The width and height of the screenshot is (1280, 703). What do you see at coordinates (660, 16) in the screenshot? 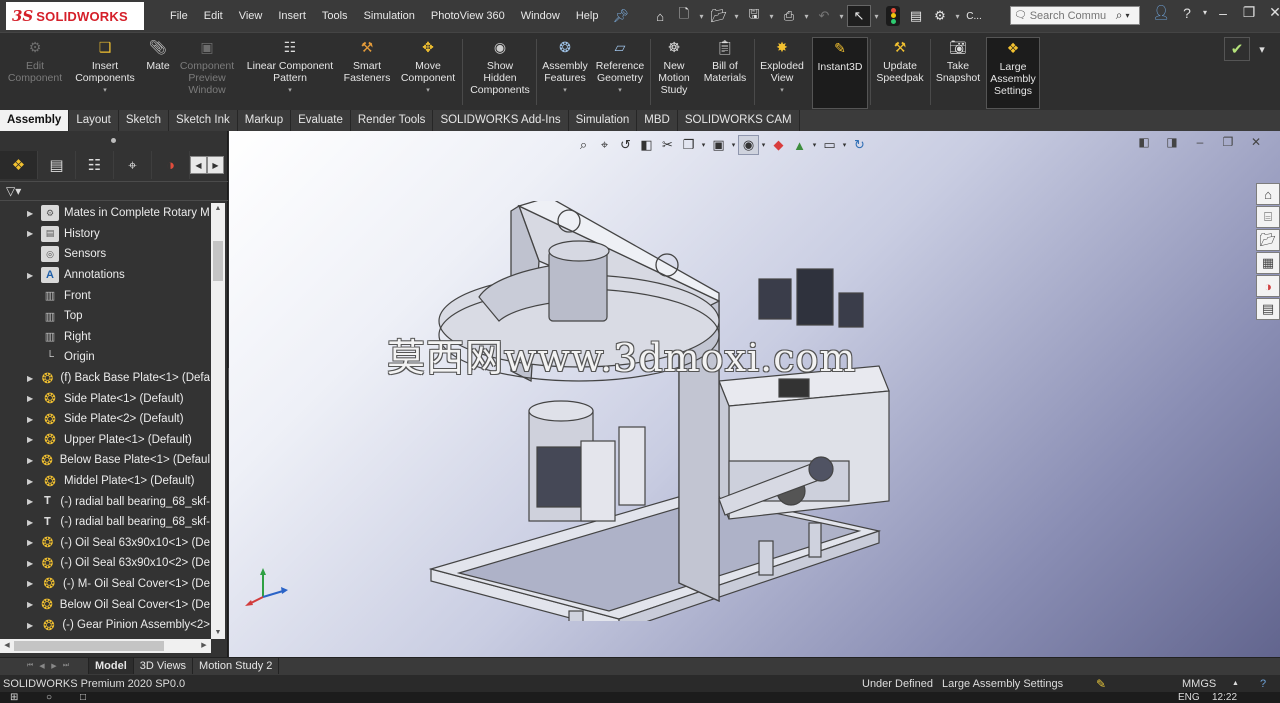
I see `home-icon: ⌂` at bounding box center [660, 16].